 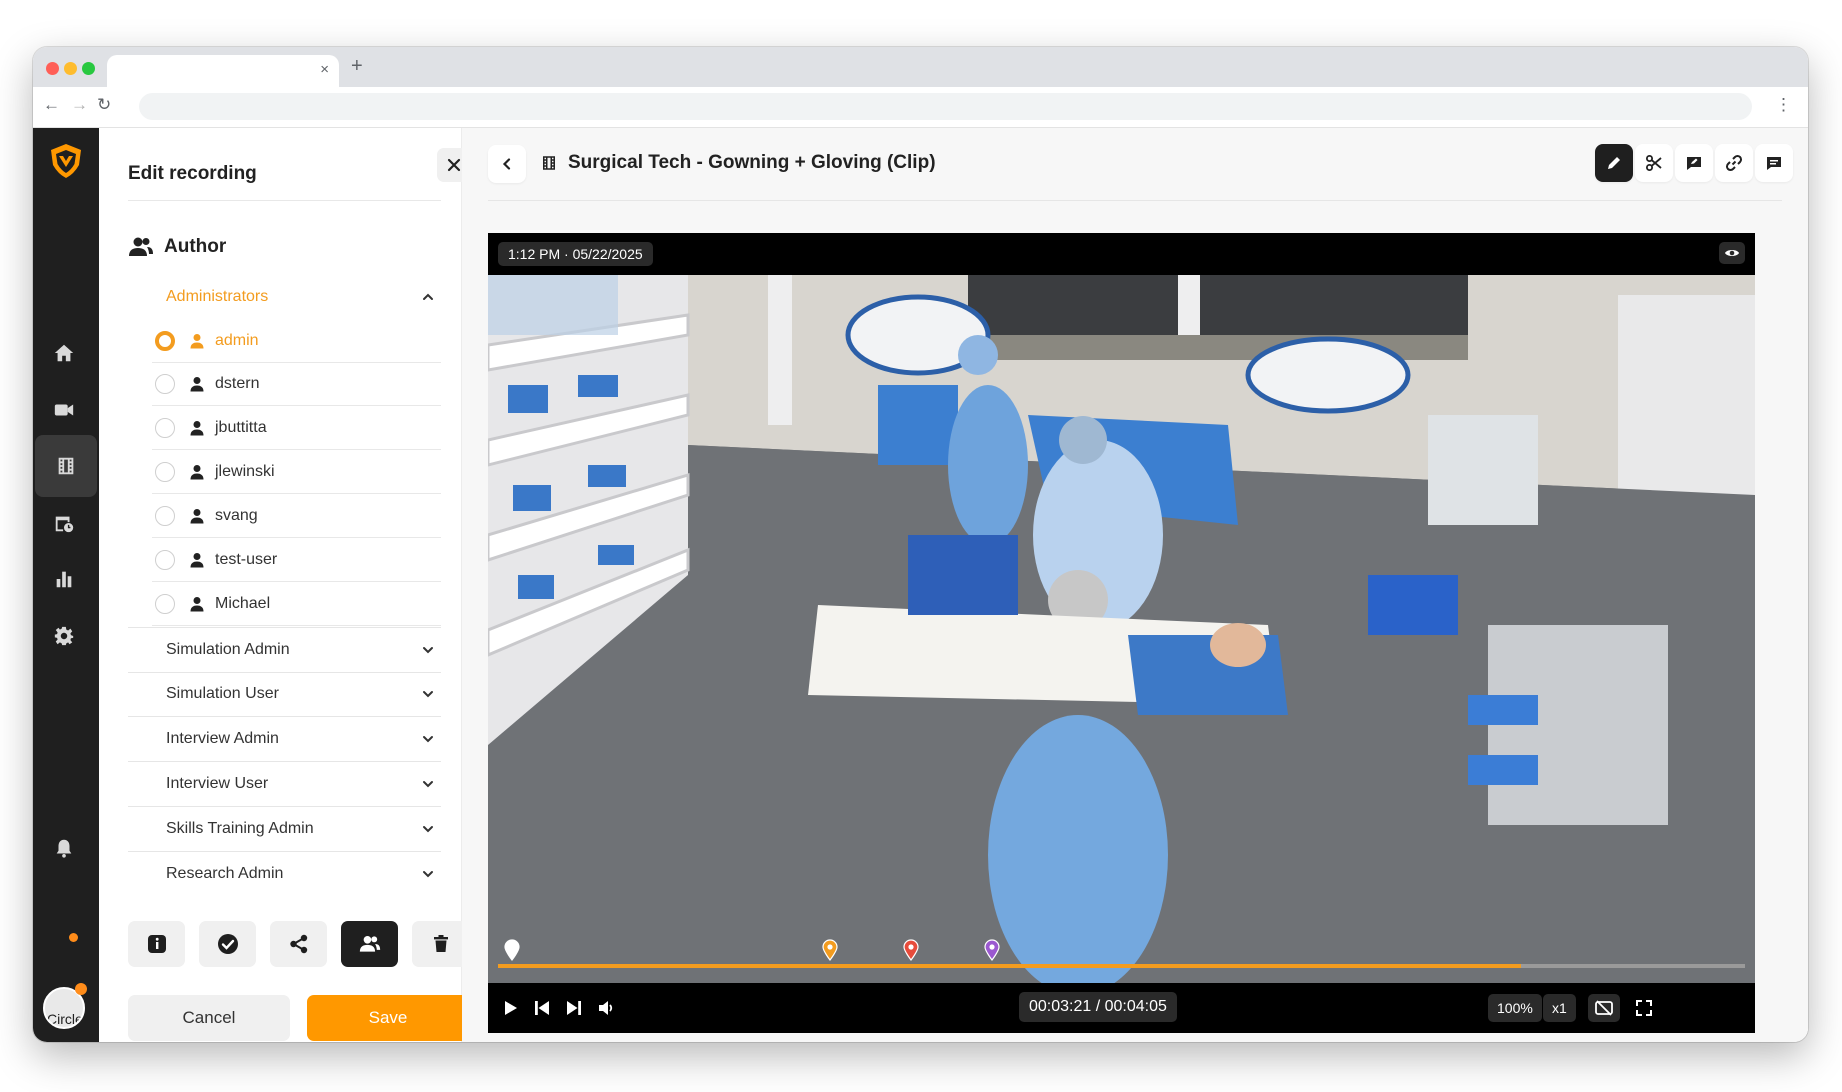 I want to click on skip-back-button, so click(x=542, y=1008).